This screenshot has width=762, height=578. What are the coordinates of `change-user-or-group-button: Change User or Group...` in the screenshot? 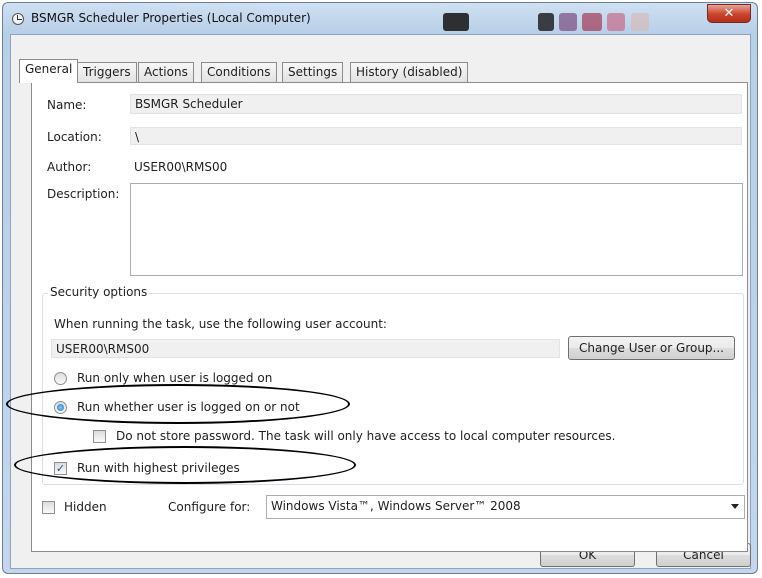 It's located at (651, 348).